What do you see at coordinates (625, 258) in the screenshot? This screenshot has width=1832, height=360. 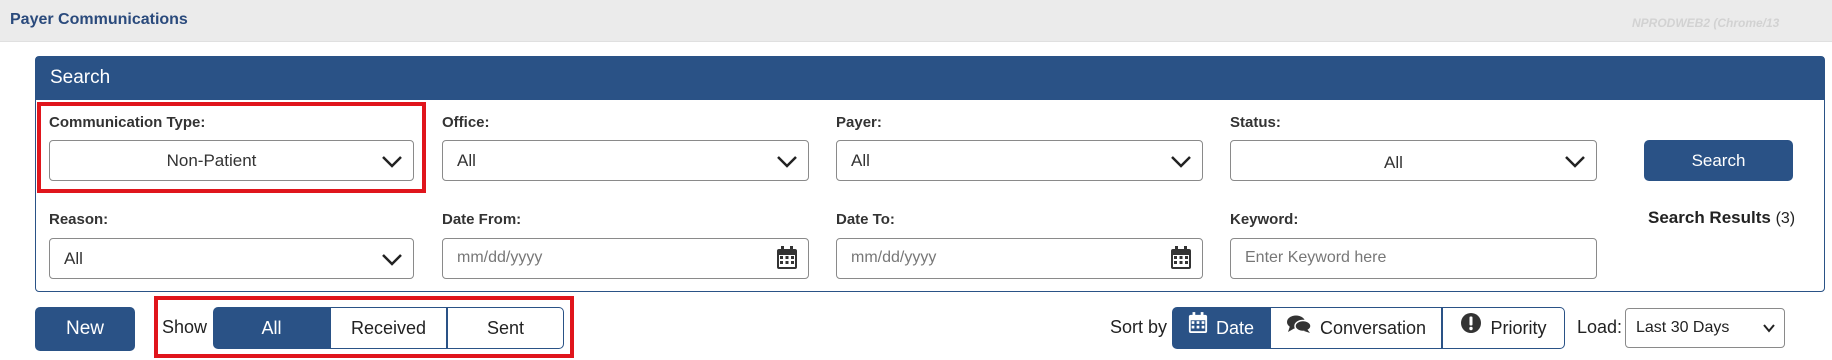 I see `date-from-input: mm/dd/yyyy` at bounding box center [625, 258].